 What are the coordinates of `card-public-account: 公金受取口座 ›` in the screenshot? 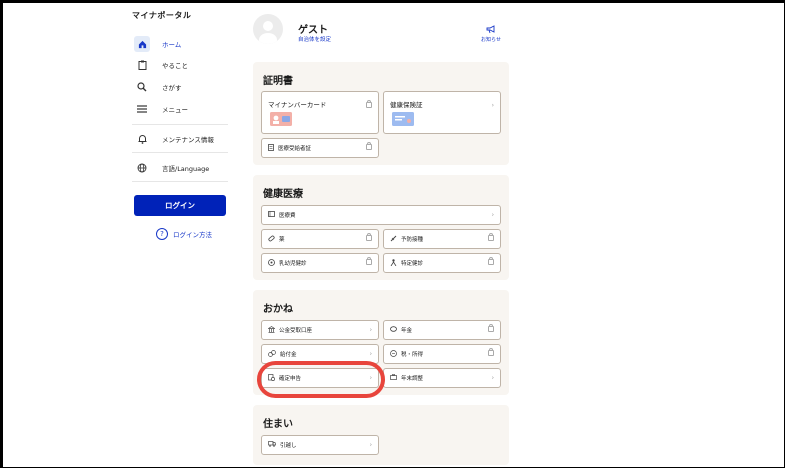 It's located at (320, 330).